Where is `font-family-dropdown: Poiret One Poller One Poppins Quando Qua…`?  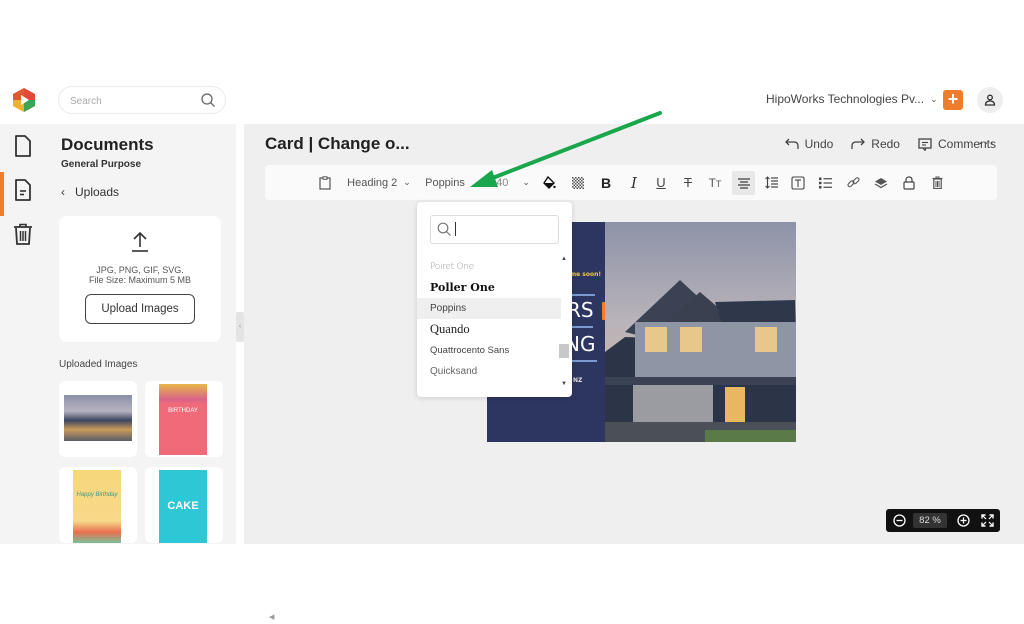
font-family-dropdown: Poiret One Poller One Poppins Quando Qua… is located at coordinates (494, 299).